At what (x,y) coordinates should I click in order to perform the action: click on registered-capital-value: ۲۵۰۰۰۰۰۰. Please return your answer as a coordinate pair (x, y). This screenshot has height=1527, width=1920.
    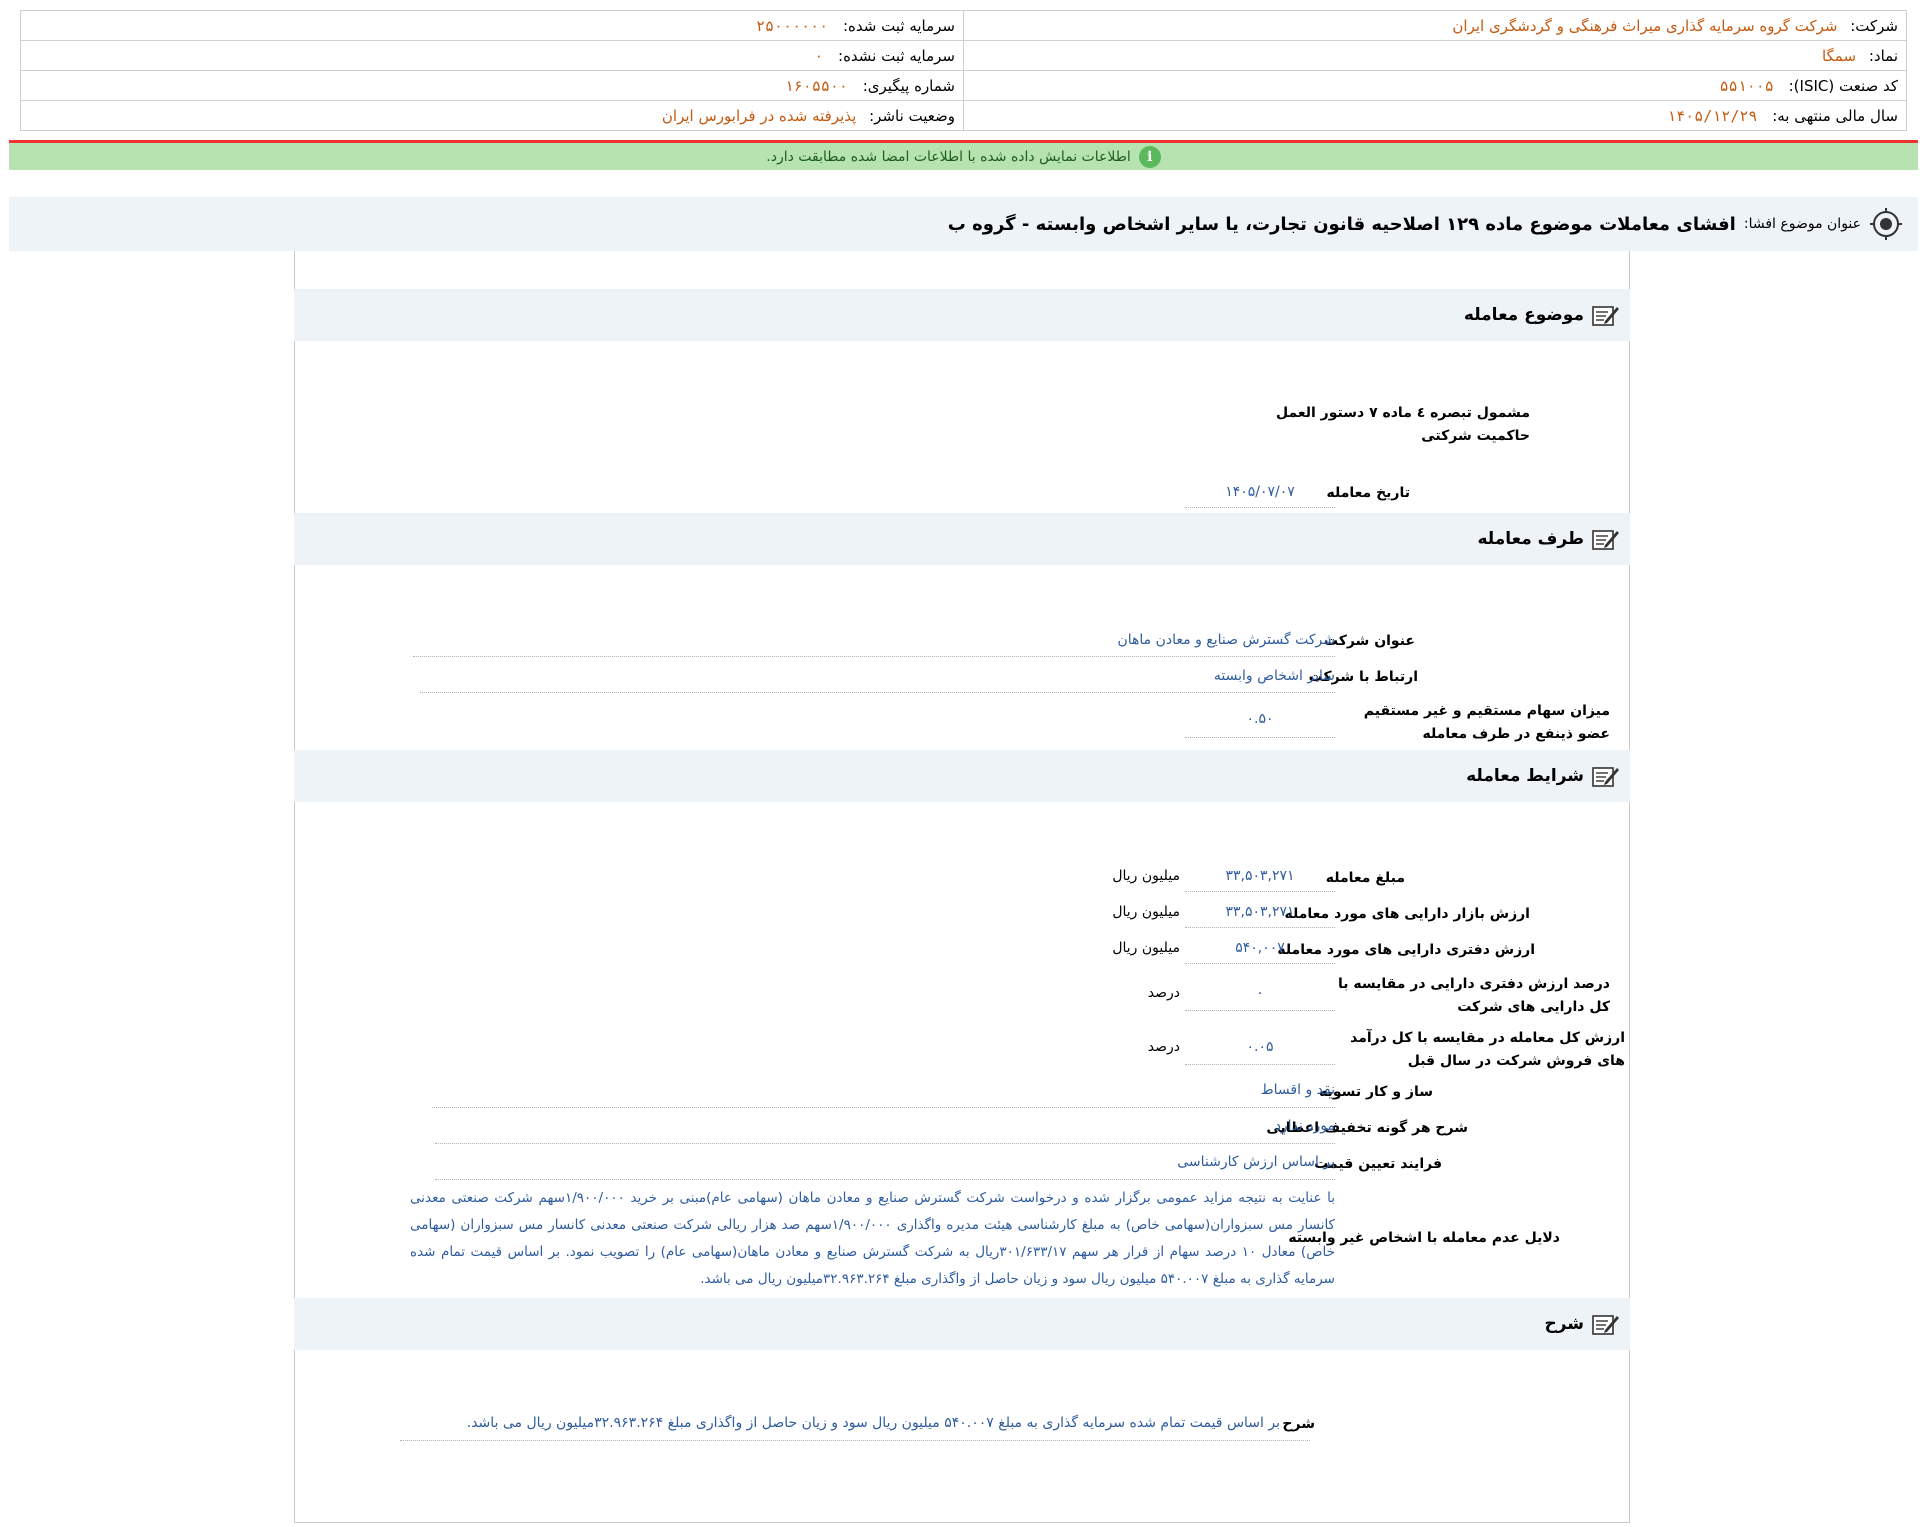
    Looking at the image, I should click on (792, 25).